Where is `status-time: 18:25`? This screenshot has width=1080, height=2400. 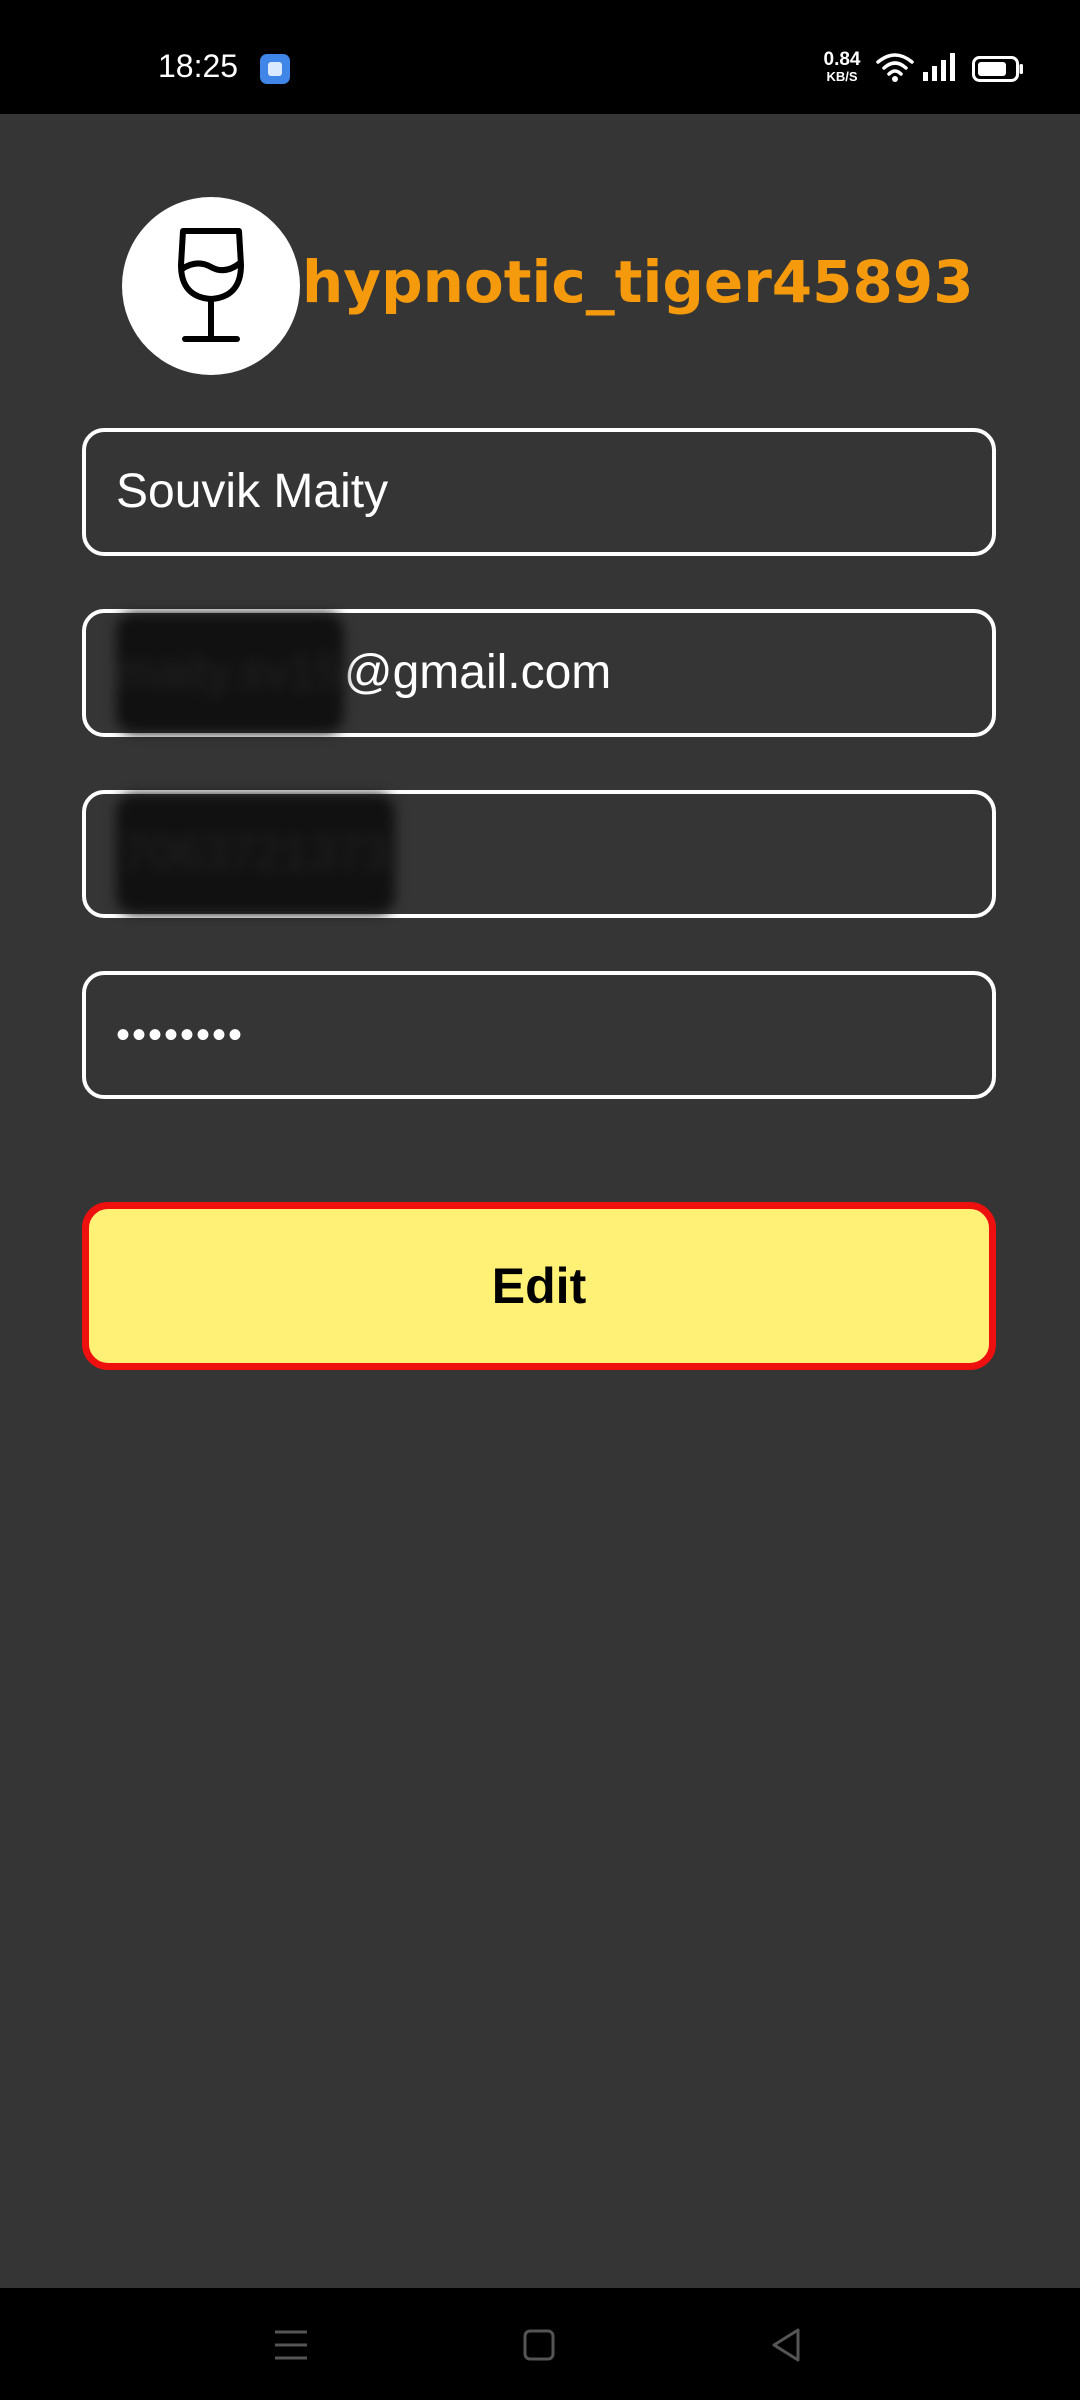
status-time: 18:25 is located at coordinates (198, 66).